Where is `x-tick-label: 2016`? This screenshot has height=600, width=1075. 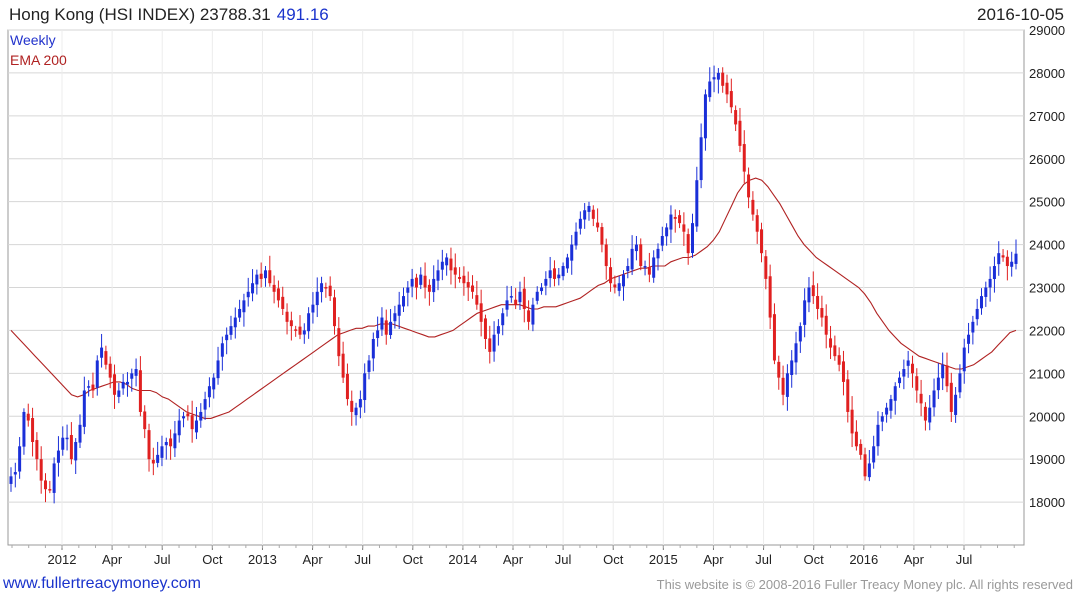 x-tick-label: 2016 is located at coordinates (863, 559).